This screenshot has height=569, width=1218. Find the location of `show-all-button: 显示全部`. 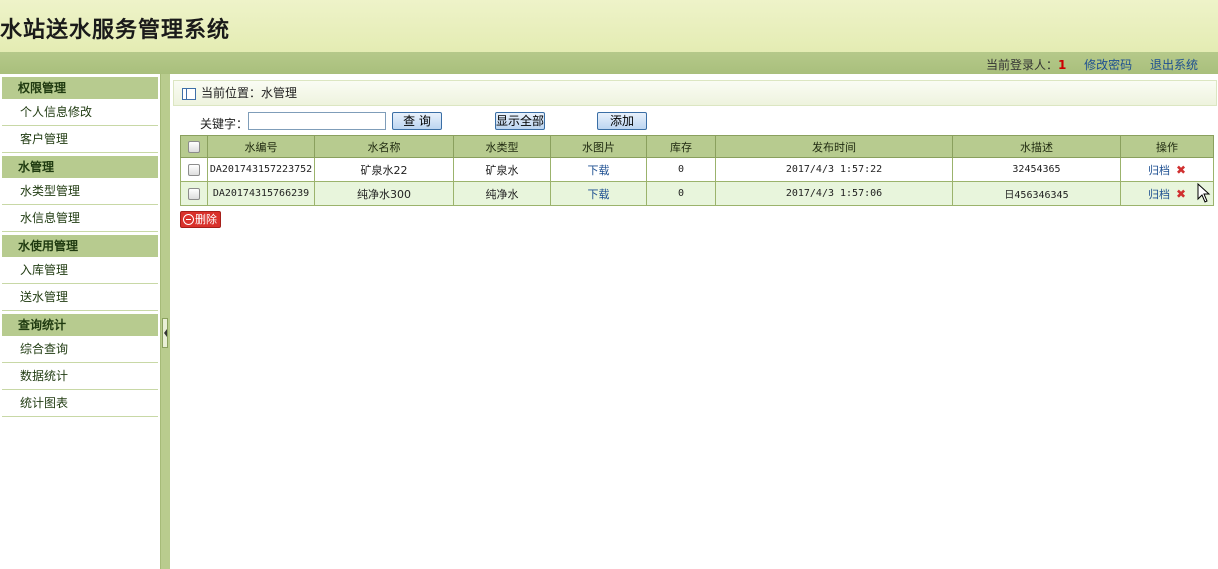

show-all-button: 显示全部 is located at coordinates (520, 121).